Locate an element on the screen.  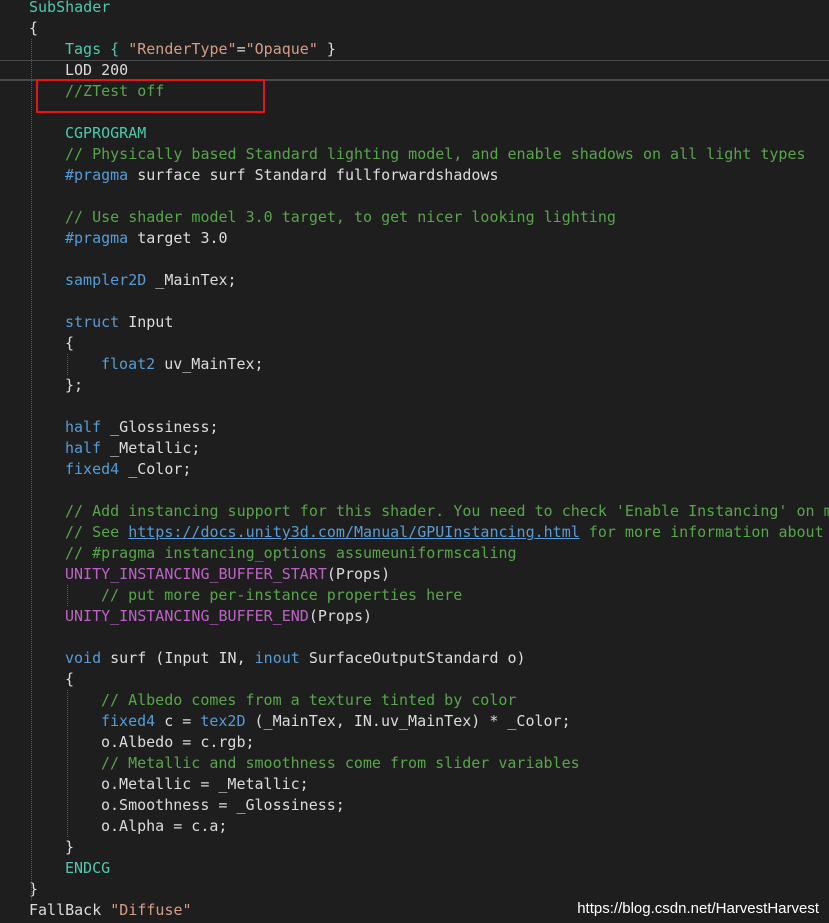
code-line: half _Metallic; is located at coordinates (414, 448).